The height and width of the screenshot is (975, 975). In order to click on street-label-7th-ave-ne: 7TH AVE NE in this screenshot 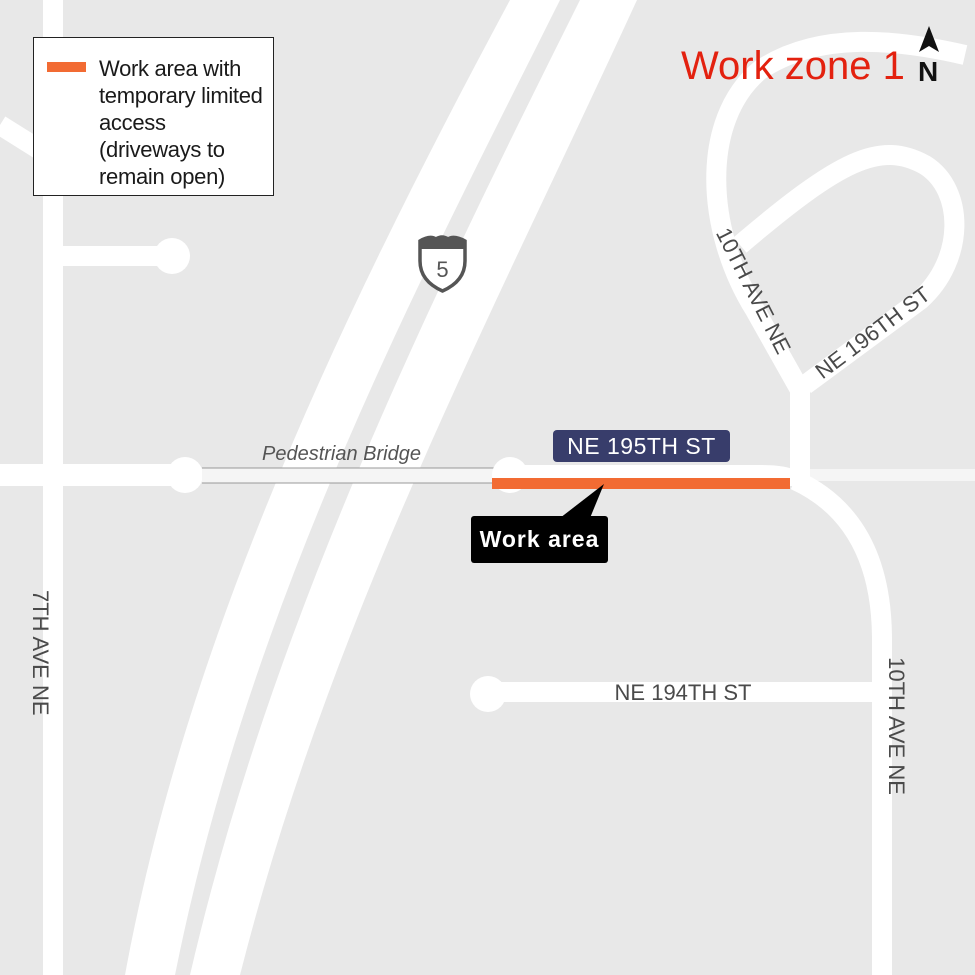, I will do `click(40, 653)`.